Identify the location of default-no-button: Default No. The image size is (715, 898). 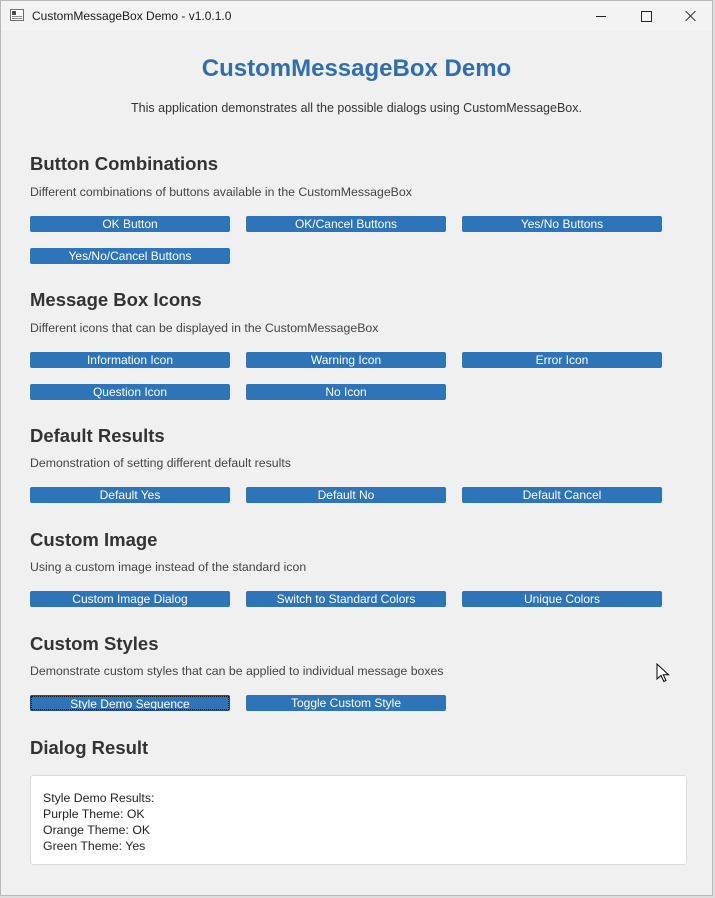
(346, 495).